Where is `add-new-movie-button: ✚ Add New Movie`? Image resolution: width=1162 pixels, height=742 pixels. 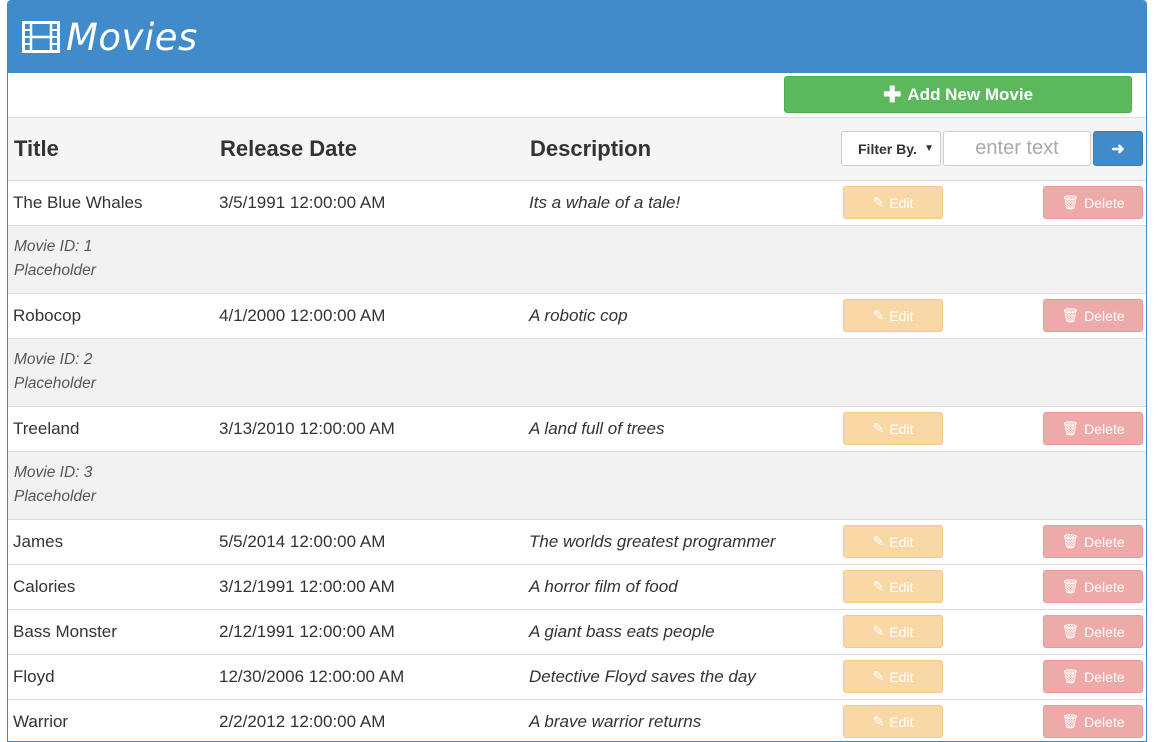
add-new-movie-button: ✚ Add New Movie is located at coordinates (958, 94).